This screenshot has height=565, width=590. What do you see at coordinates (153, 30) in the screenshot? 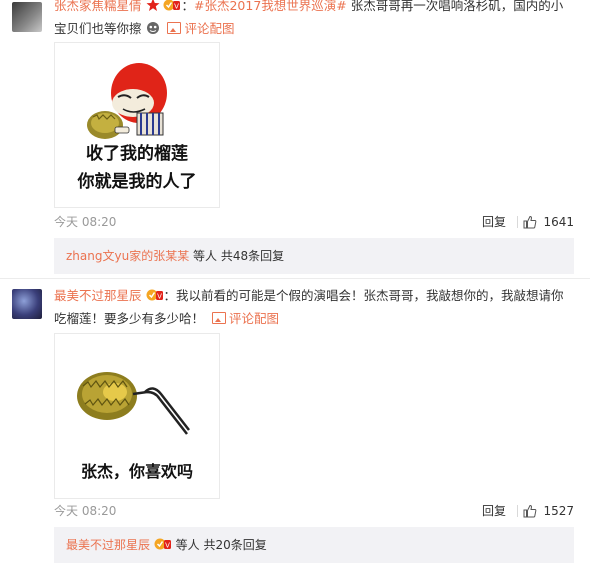
I see `emoji-icon` at bounding box center [153, 30].